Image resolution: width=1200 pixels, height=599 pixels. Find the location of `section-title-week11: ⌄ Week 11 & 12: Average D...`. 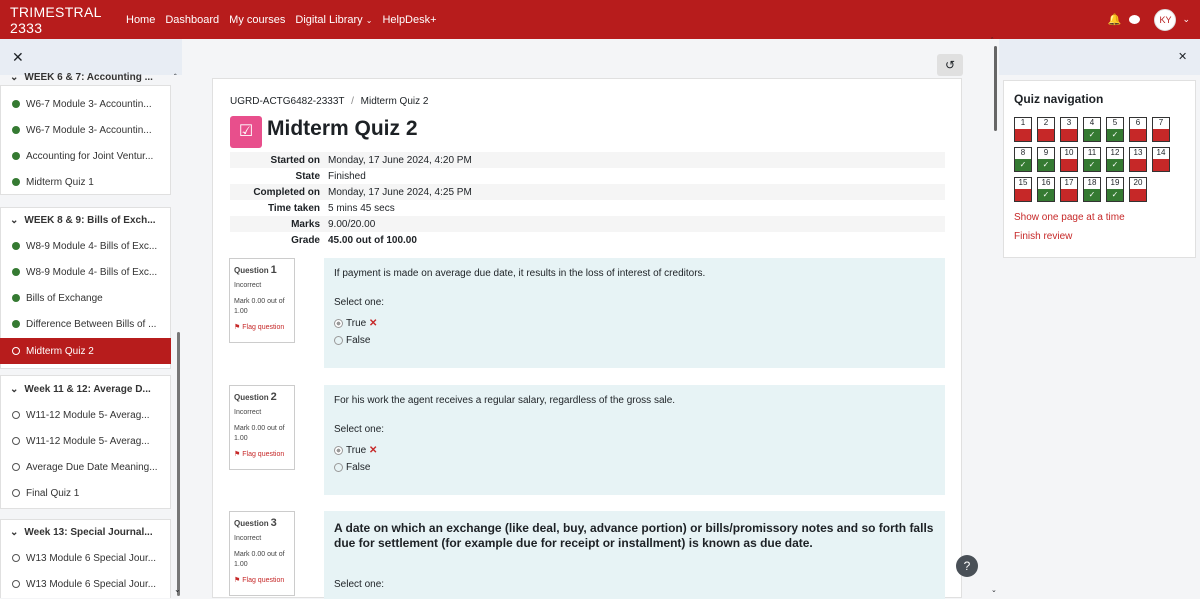

section-title-week11: ⌄ Week 11 & 12: Average D... is located at coordinates (85, 389).